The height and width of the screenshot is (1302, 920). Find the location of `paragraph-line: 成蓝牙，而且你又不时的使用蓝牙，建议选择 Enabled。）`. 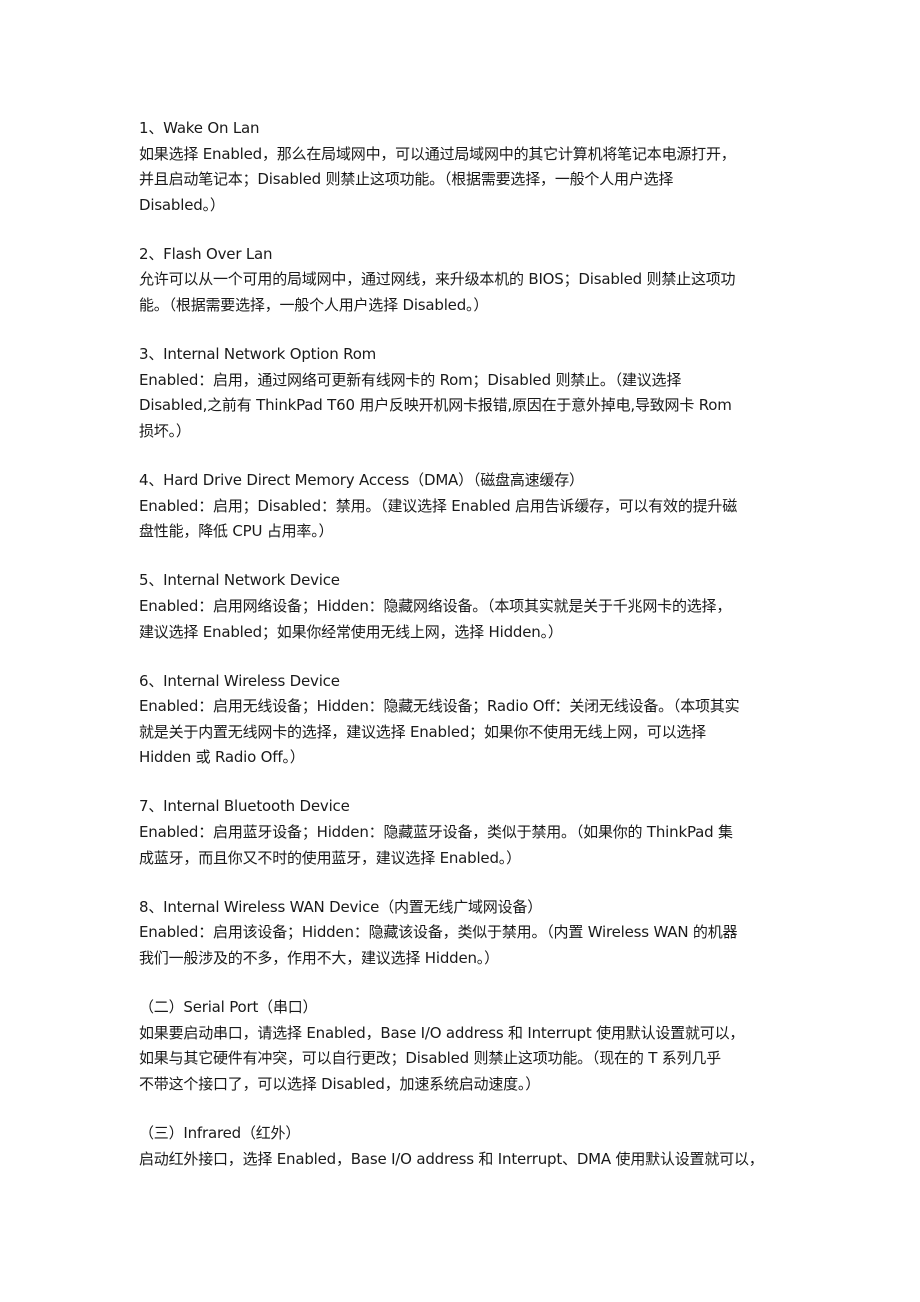

paragraph-line: 成蓝牙，而且你又不时的使用蓝牙，建议选择 Enabled。） is located at coordinates (330, 857).